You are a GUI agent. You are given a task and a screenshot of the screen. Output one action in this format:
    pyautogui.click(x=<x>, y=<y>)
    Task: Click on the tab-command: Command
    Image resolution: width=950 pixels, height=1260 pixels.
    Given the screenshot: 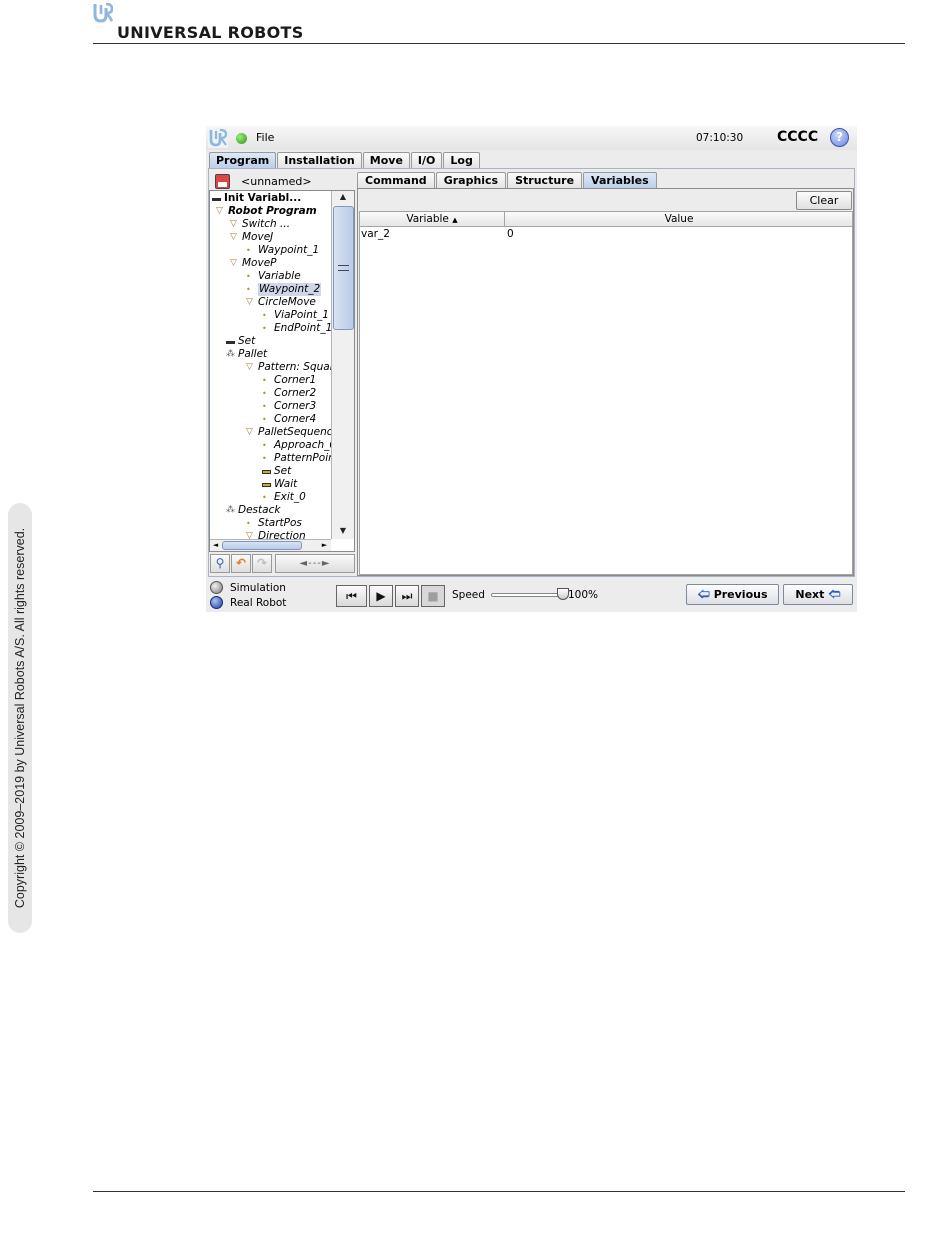 What is the action you would take?
    pyautogui.click(x=396, y=180)
    